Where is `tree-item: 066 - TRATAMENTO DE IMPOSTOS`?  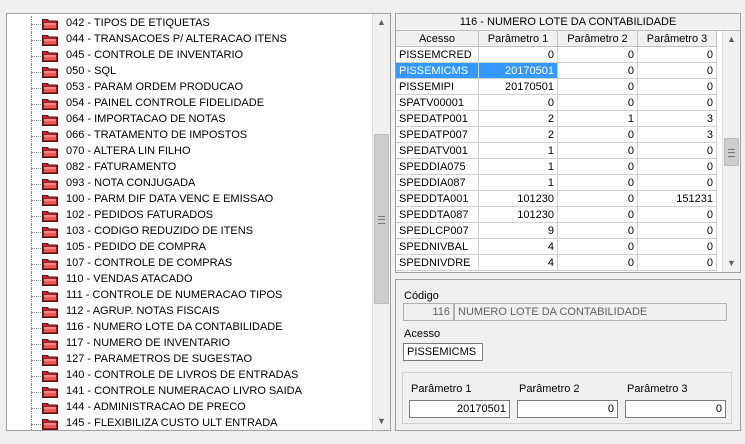
tree-item: 066 - TRATAMENTO DE IMPOSTOS is located at coordinates (191, 136).